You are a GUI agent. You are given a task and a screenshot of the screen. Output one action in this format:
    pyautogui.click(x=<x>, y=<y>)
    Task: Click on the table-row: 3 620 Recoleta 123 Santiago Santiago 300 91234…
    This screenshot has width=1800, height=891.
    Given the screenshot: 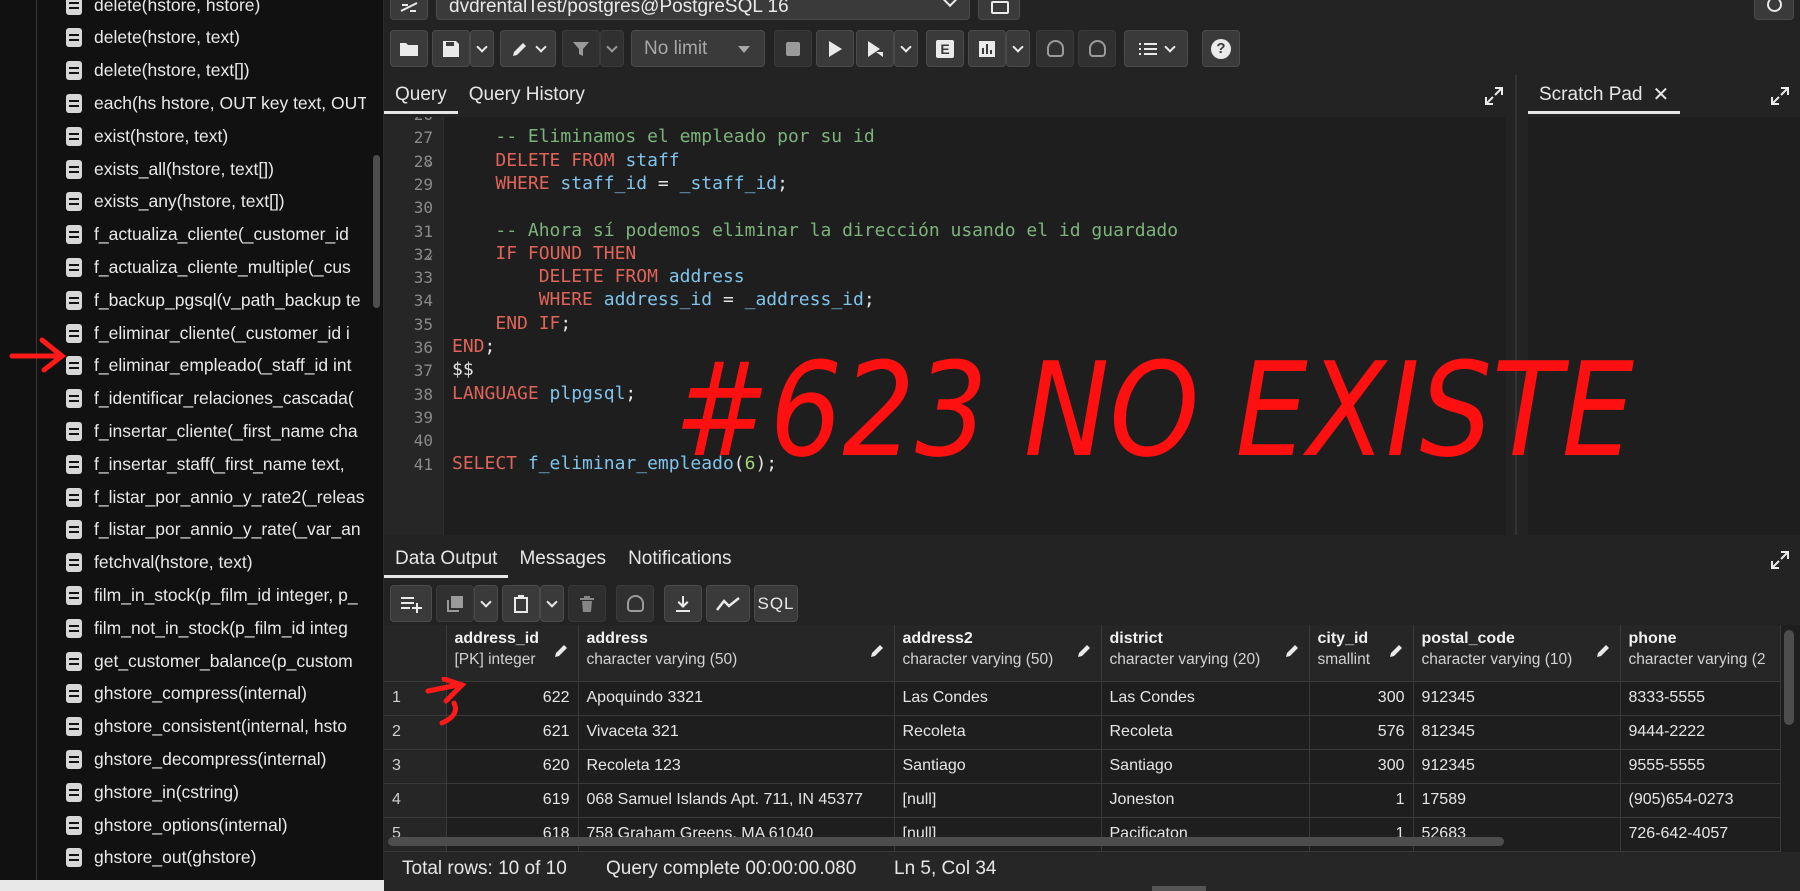 What is the action you would take?
    pyautogui.click(x=1082, y=766)
    